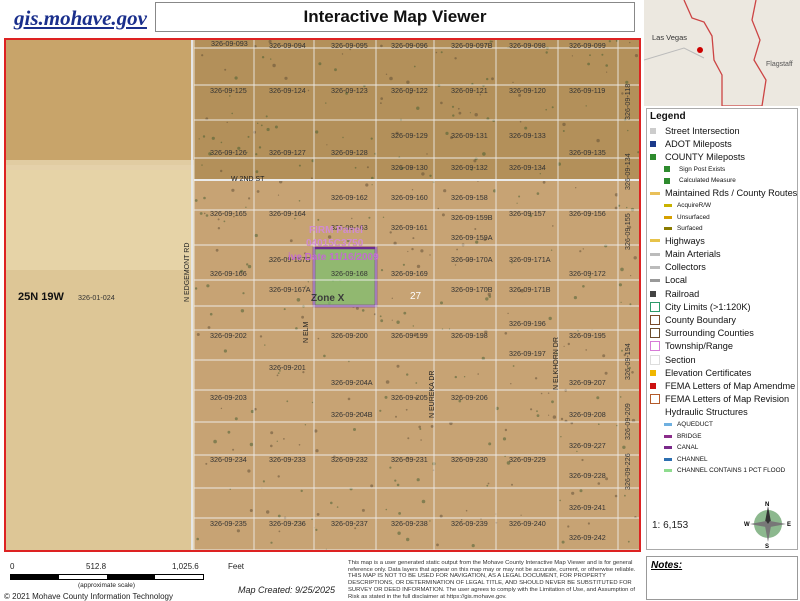 The width and height of the screenshot is (800, 601). Describe the element at coordinates (409, 167) in the screenshot. I see `parcel-label: 326-09-130` at that location.